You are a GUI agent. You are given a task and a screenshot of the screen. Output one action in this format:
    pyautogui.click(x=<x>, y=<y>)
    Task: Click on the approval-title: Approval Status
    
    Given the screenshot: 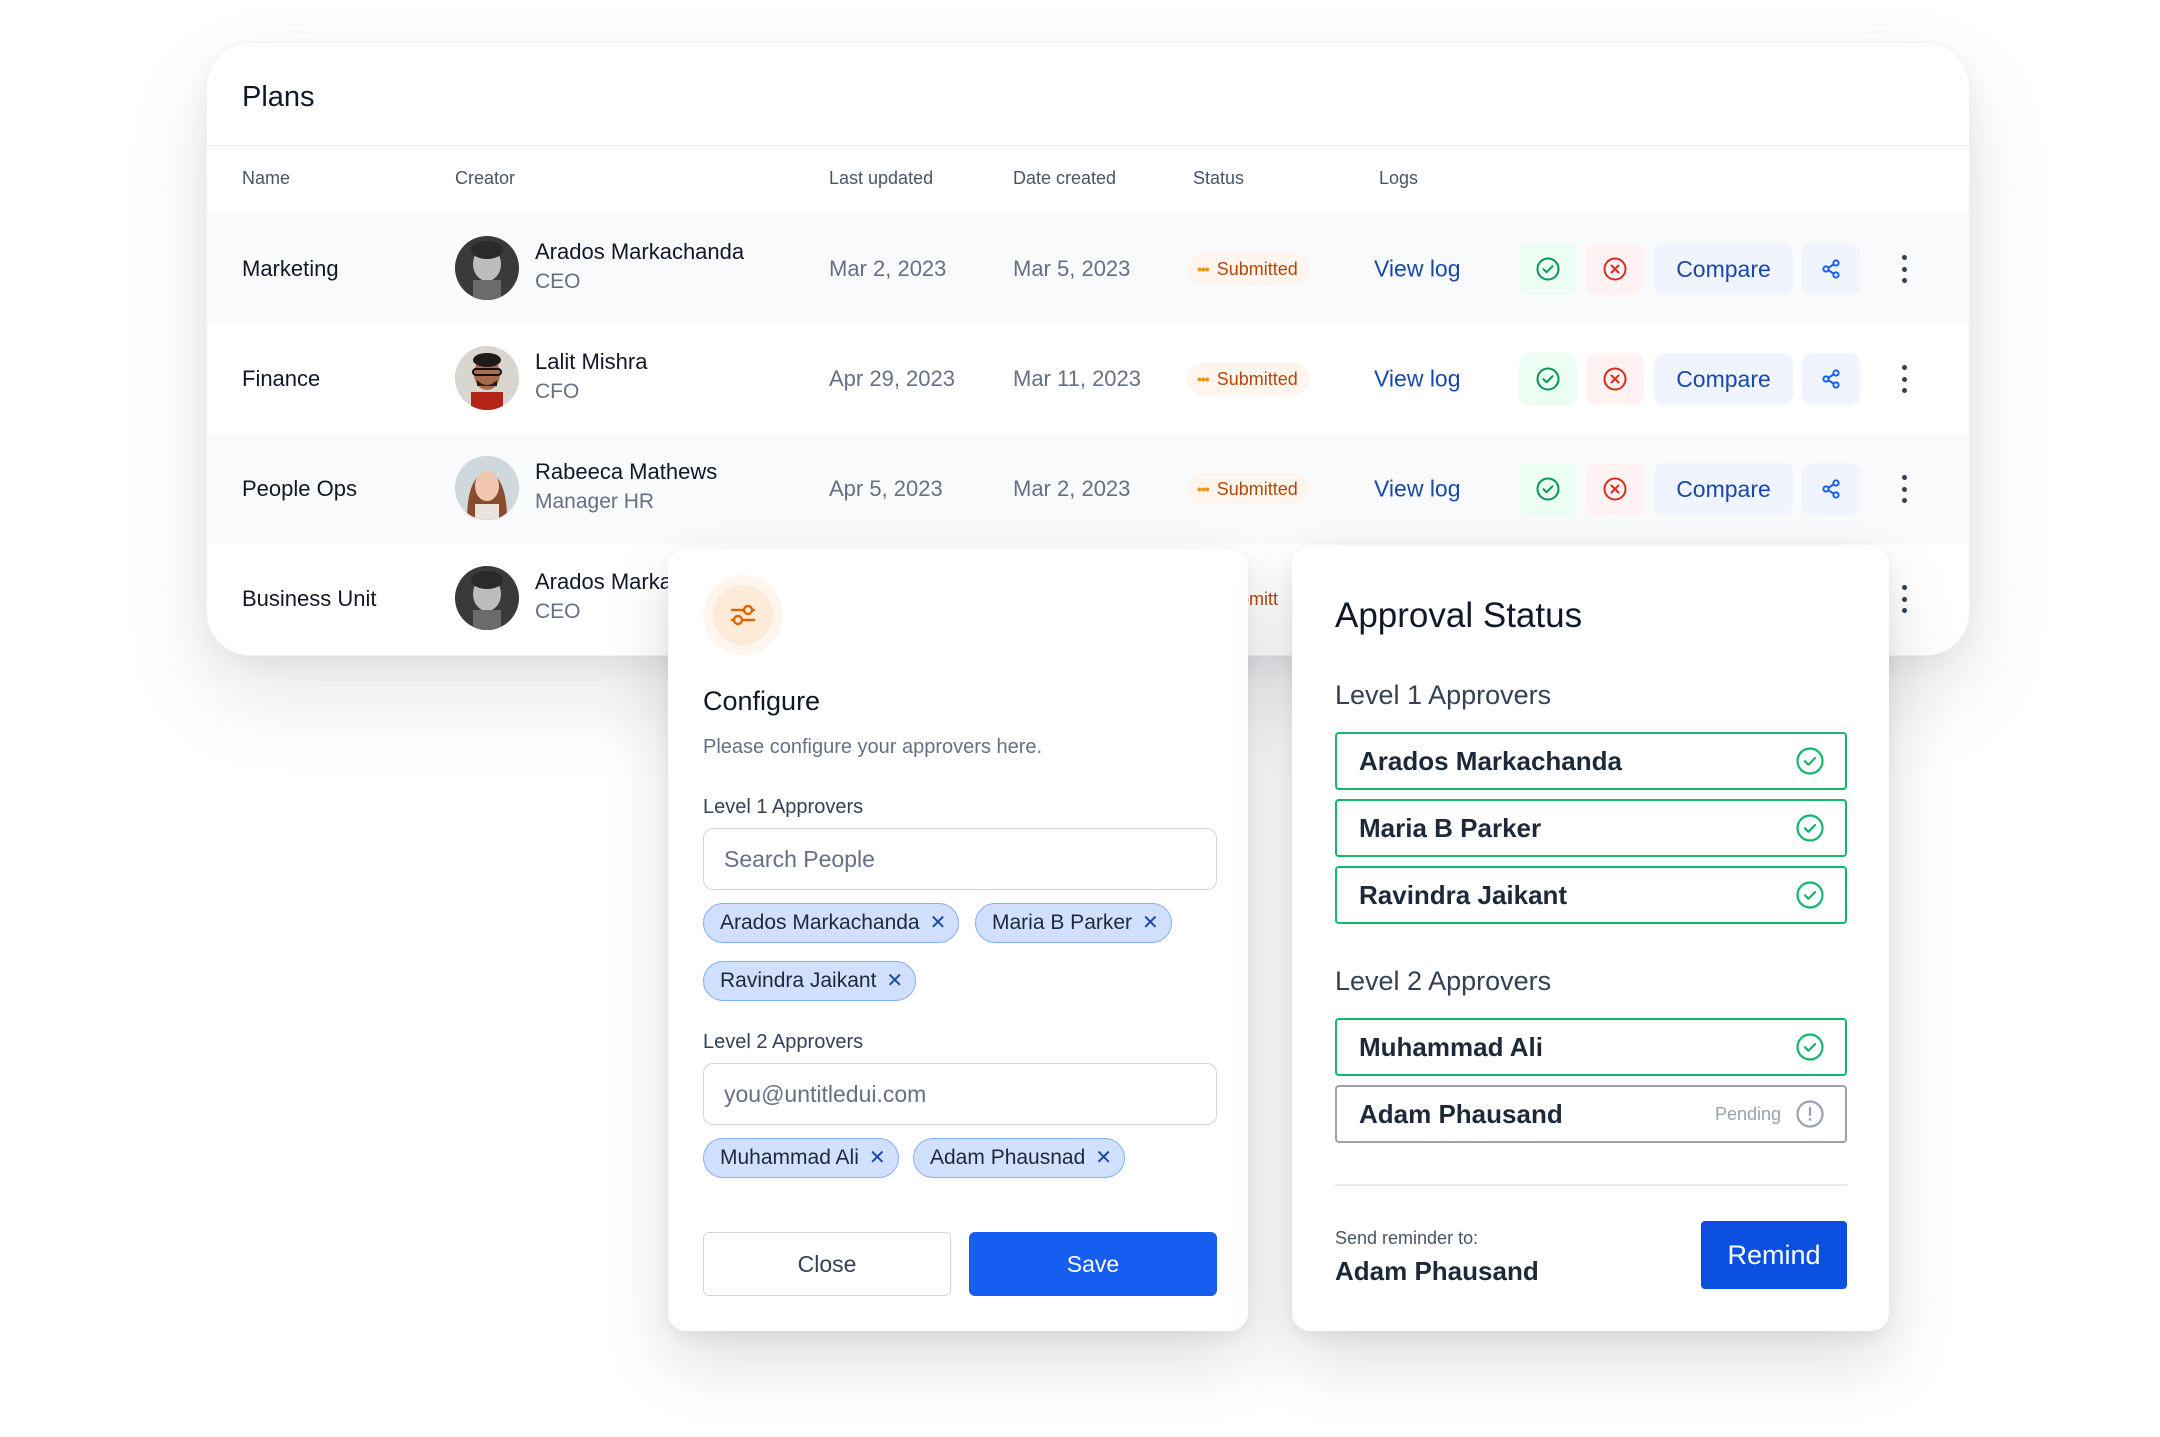 What is the action you would take?
    pyautogui.click(x=1459, y=615)
    